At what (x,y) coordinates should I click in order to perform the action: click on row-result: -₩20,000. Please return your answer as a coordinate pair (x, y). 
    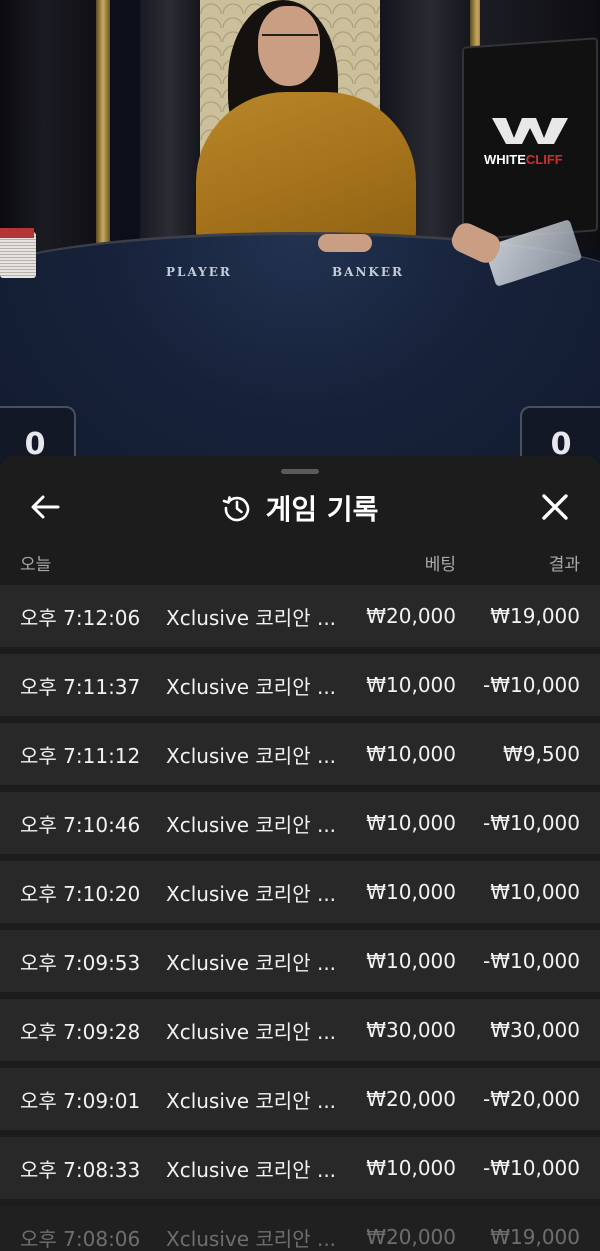
    Looking at the image, I should click on (531, 1099).